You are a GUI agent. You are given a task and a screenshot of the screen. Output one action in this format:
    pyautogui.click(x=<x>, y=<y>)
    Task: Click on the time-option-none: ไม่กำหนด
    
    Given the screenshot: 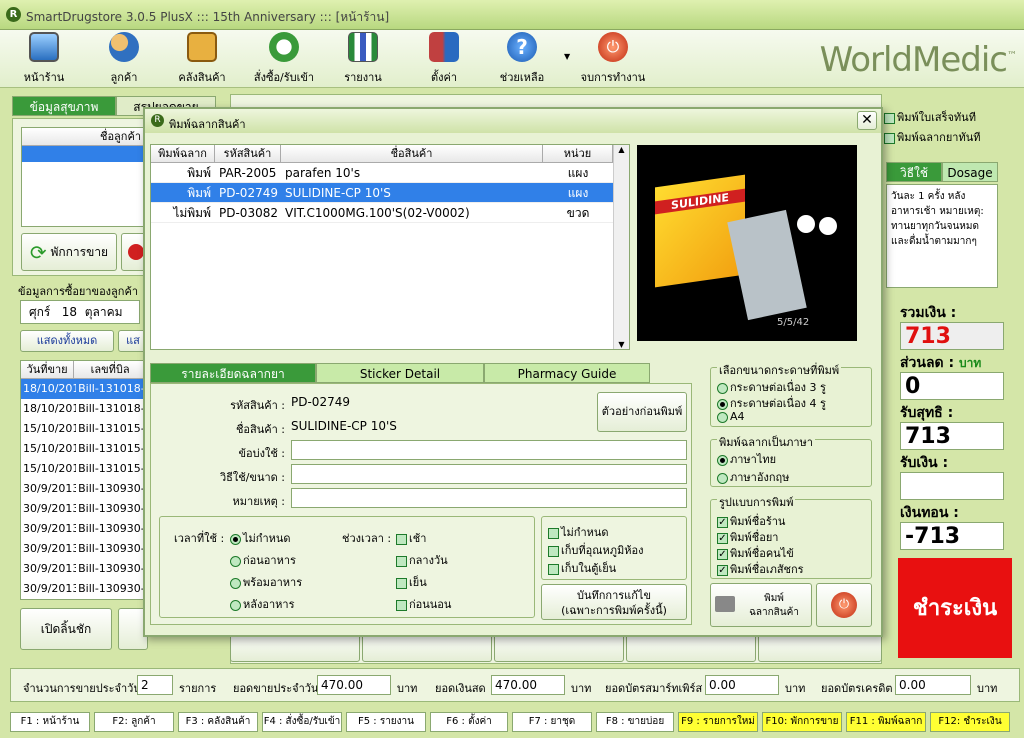 What is the action you would take?
    pyautogui.click(x=260, y=538)
    